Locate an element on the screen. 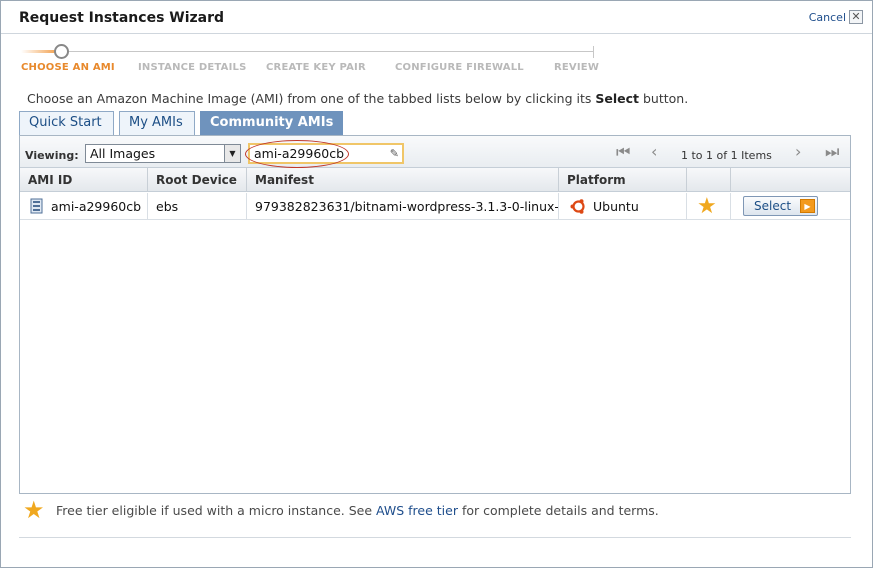  step-choose-ami: CHOOSE AN AMI is located at coordinates (68, 67).